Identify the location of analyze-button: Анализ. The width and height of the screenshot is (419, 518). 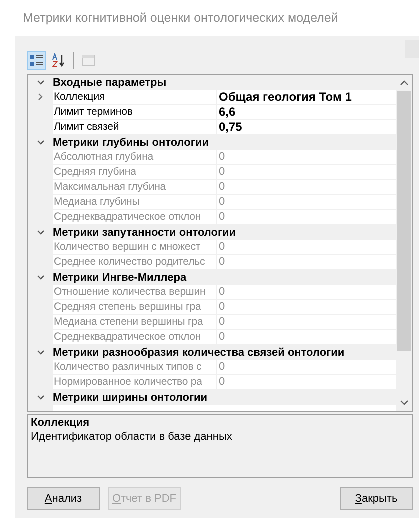
(63, 498).